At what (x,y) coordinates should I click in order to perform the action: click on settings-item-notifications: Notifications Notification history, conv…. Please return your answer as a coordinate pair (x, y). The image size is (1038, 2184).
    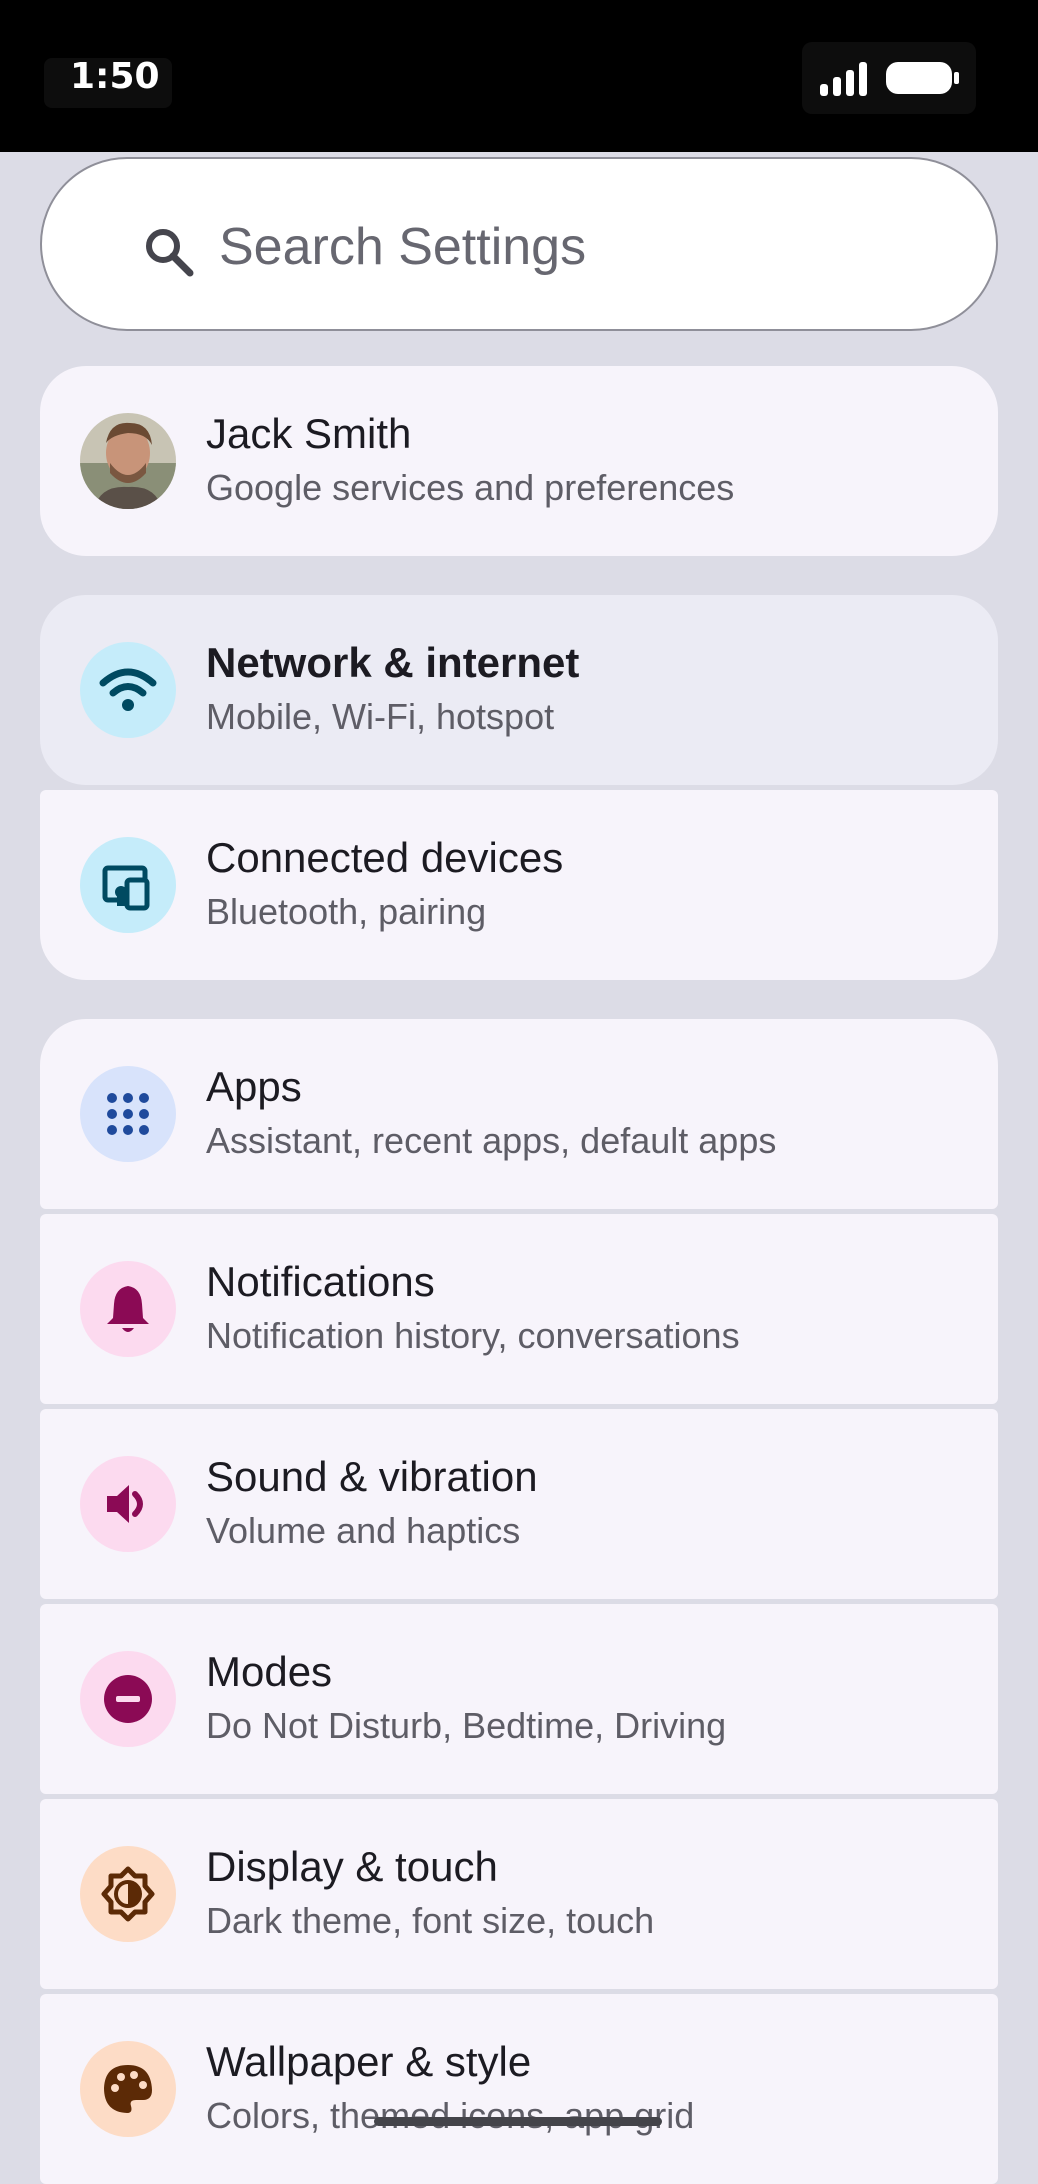
    Looking at the image, I should click on (519, 1309).